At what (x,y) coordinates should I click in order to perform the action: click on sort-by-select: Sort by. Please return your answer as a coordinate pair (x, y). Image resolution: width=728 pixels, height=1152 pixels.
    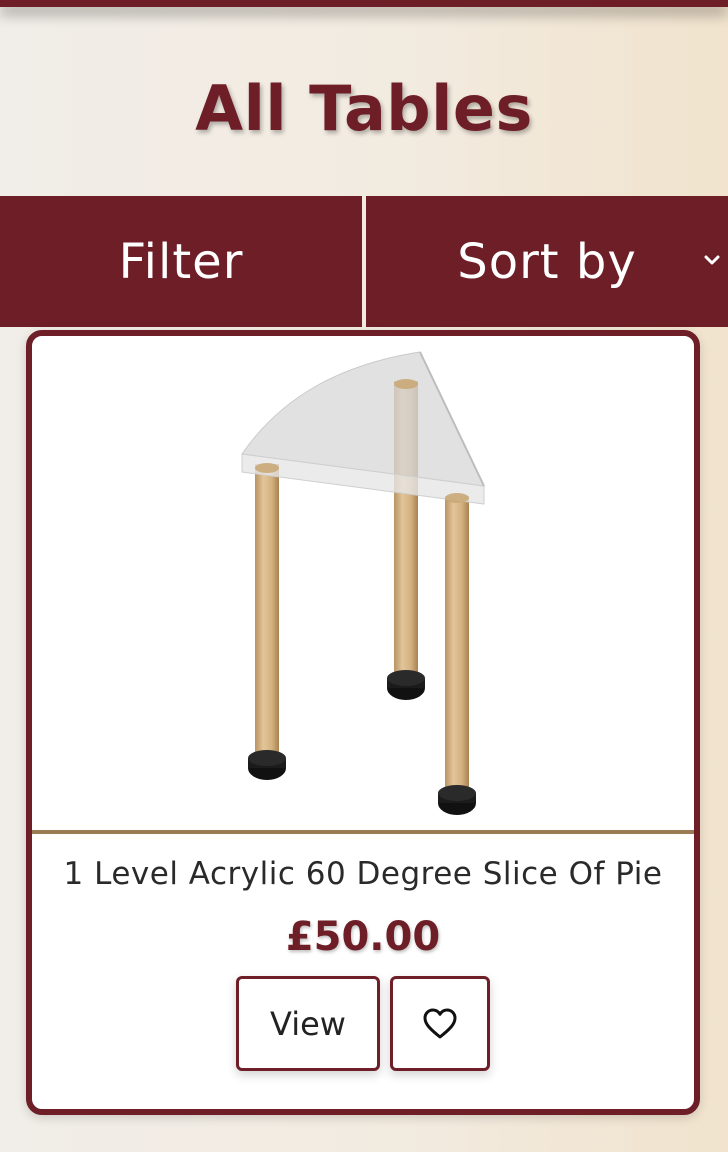
    Looking at the image, I should click on (547, 261).